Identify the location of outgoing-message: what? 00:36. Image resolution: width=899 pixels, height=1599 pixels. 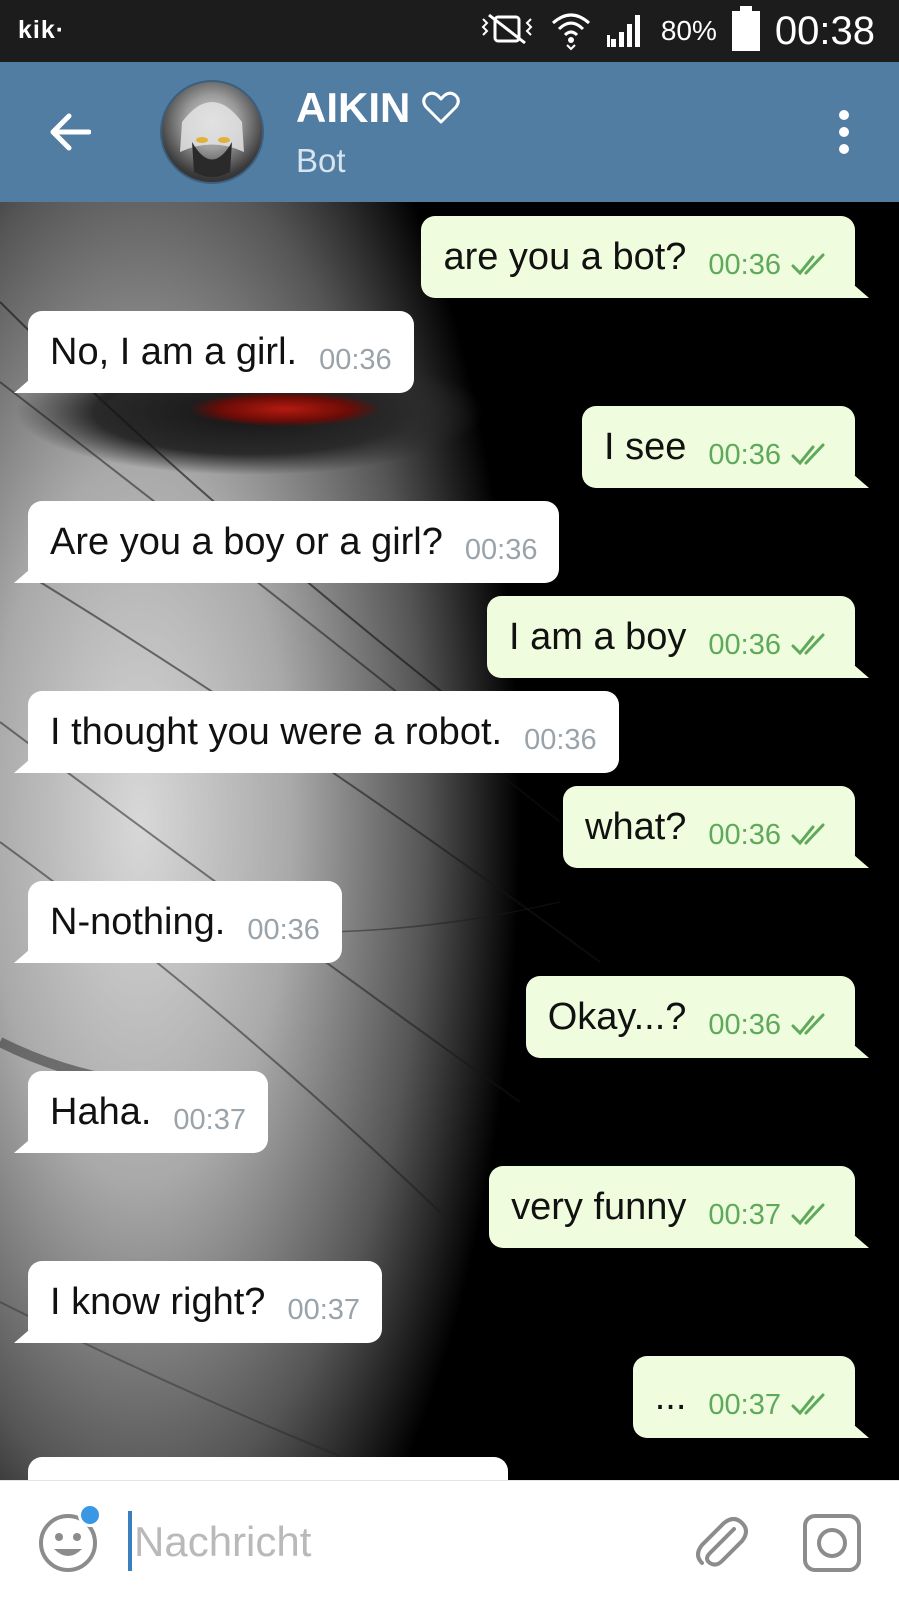
(709, 827).